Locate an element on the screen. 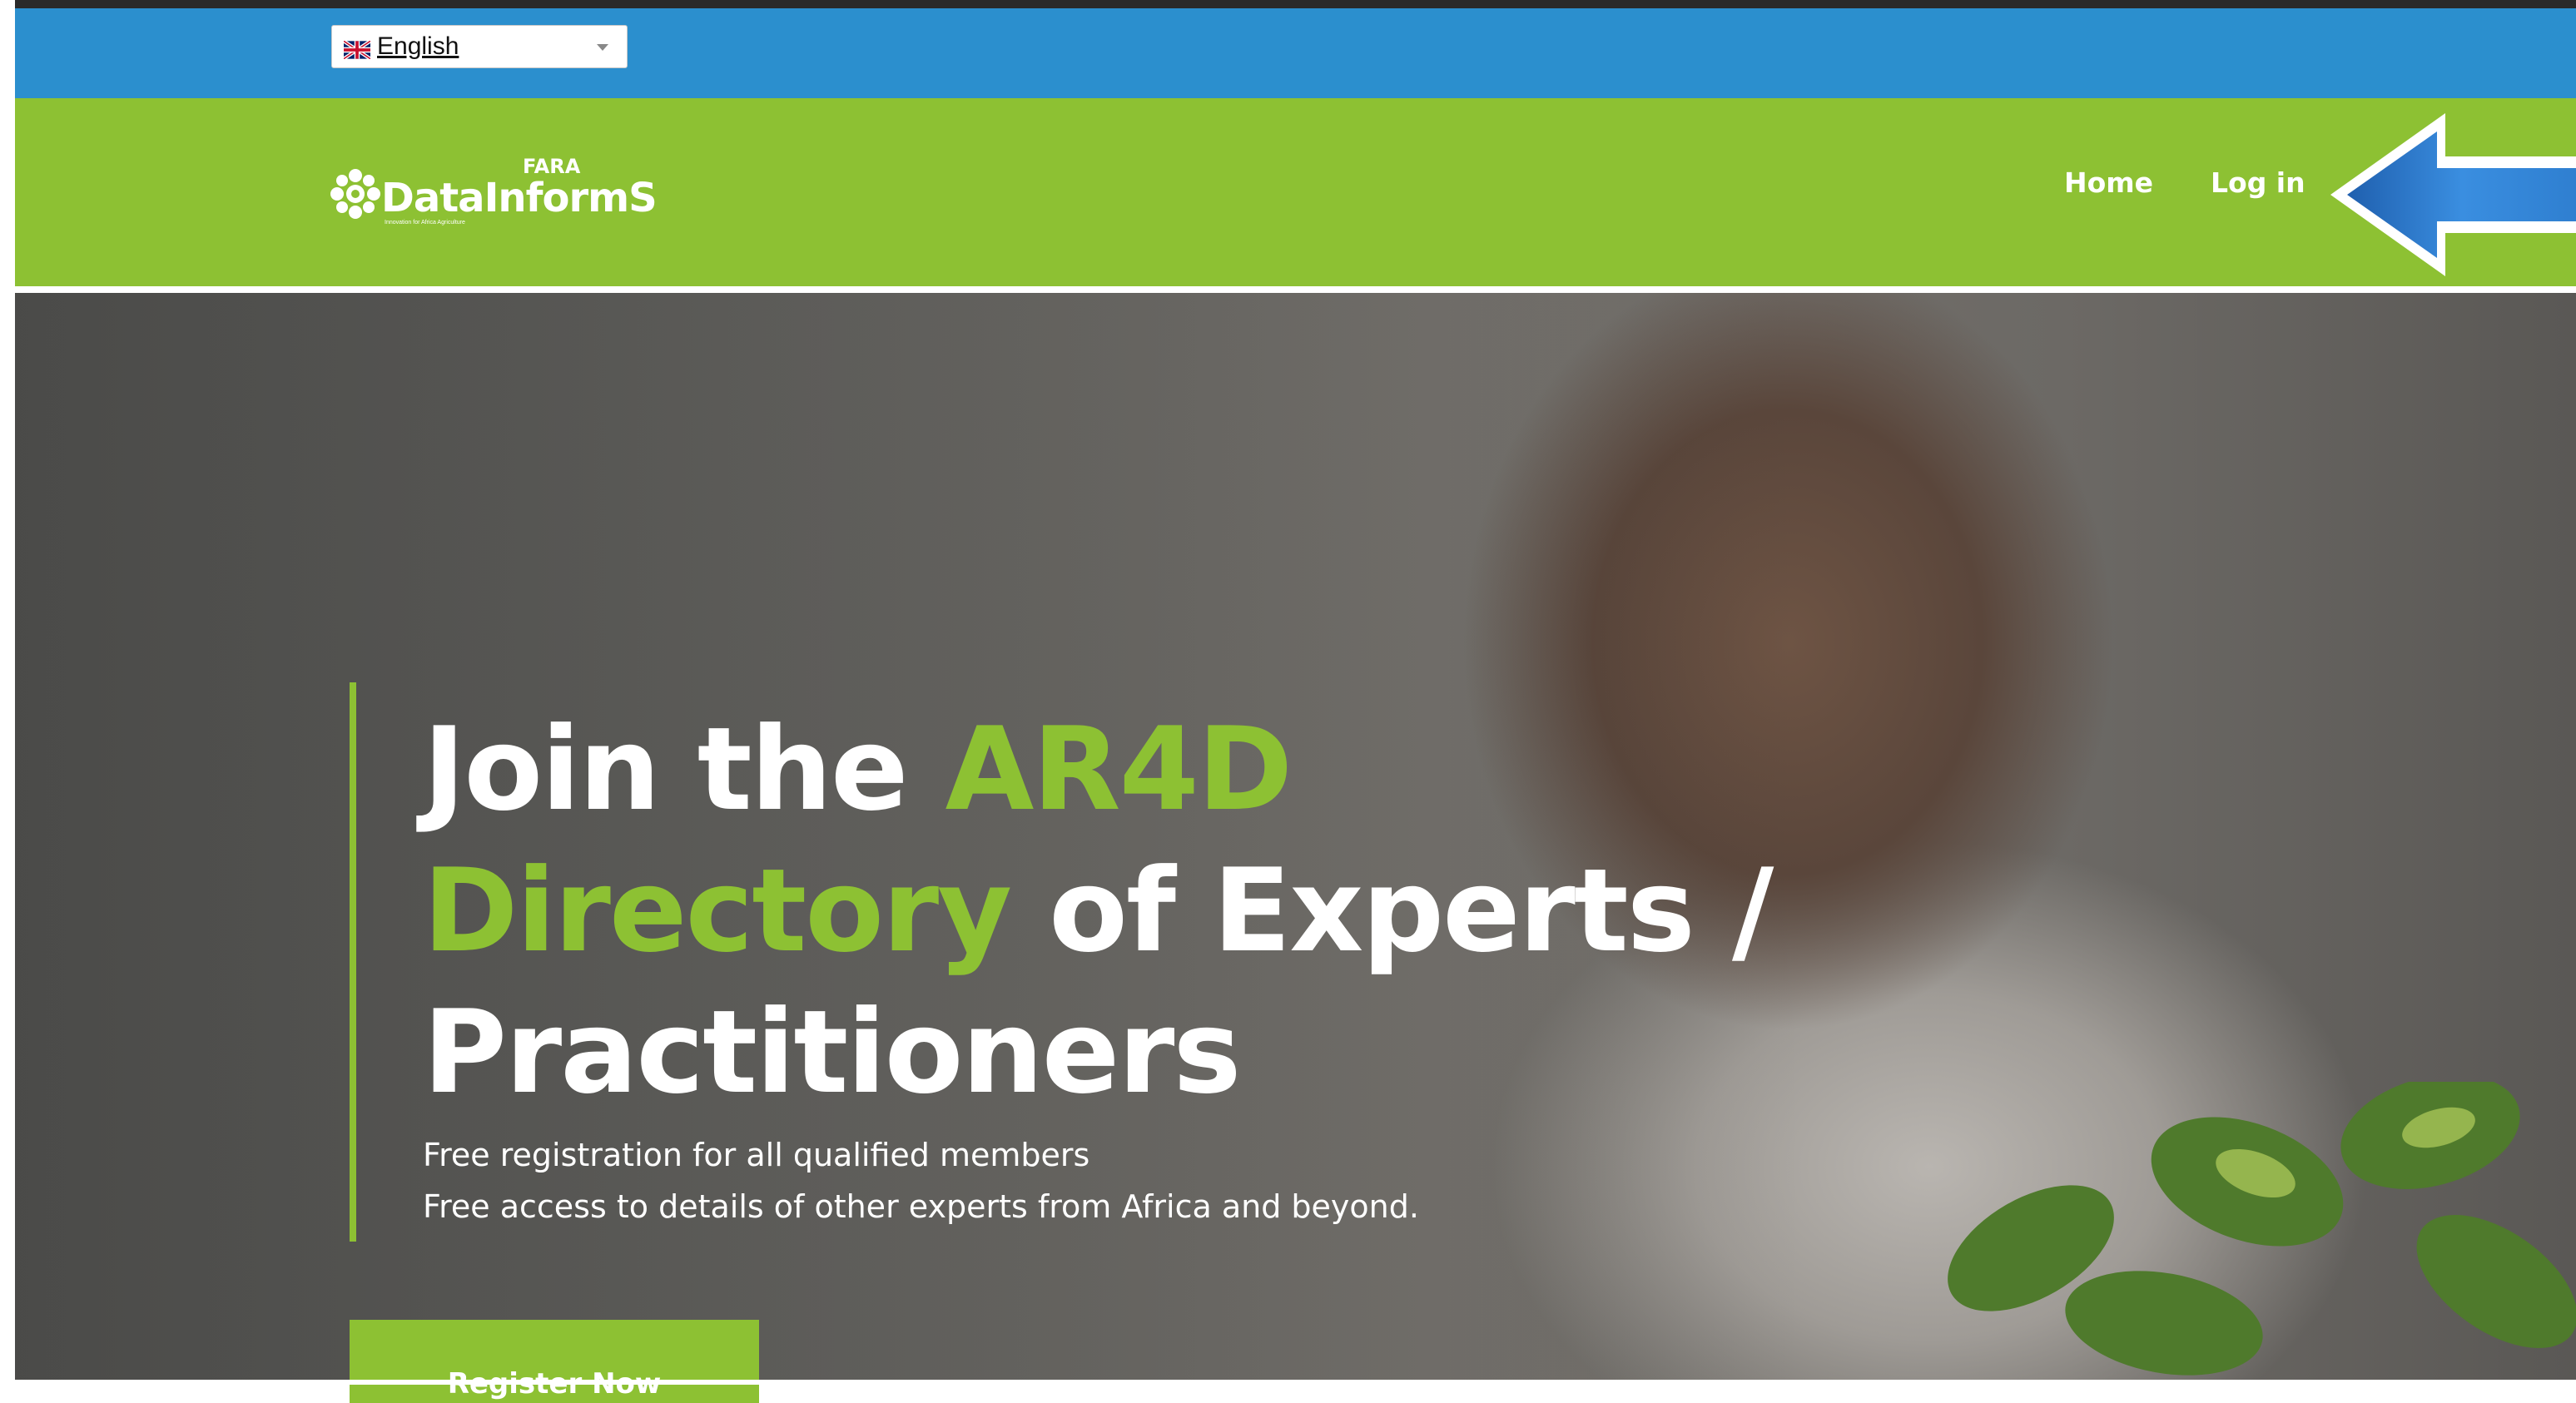 The height and width of the screenshot is (1403, 2576). hero-title-part1: Join the is located at coordinates (684, 769).